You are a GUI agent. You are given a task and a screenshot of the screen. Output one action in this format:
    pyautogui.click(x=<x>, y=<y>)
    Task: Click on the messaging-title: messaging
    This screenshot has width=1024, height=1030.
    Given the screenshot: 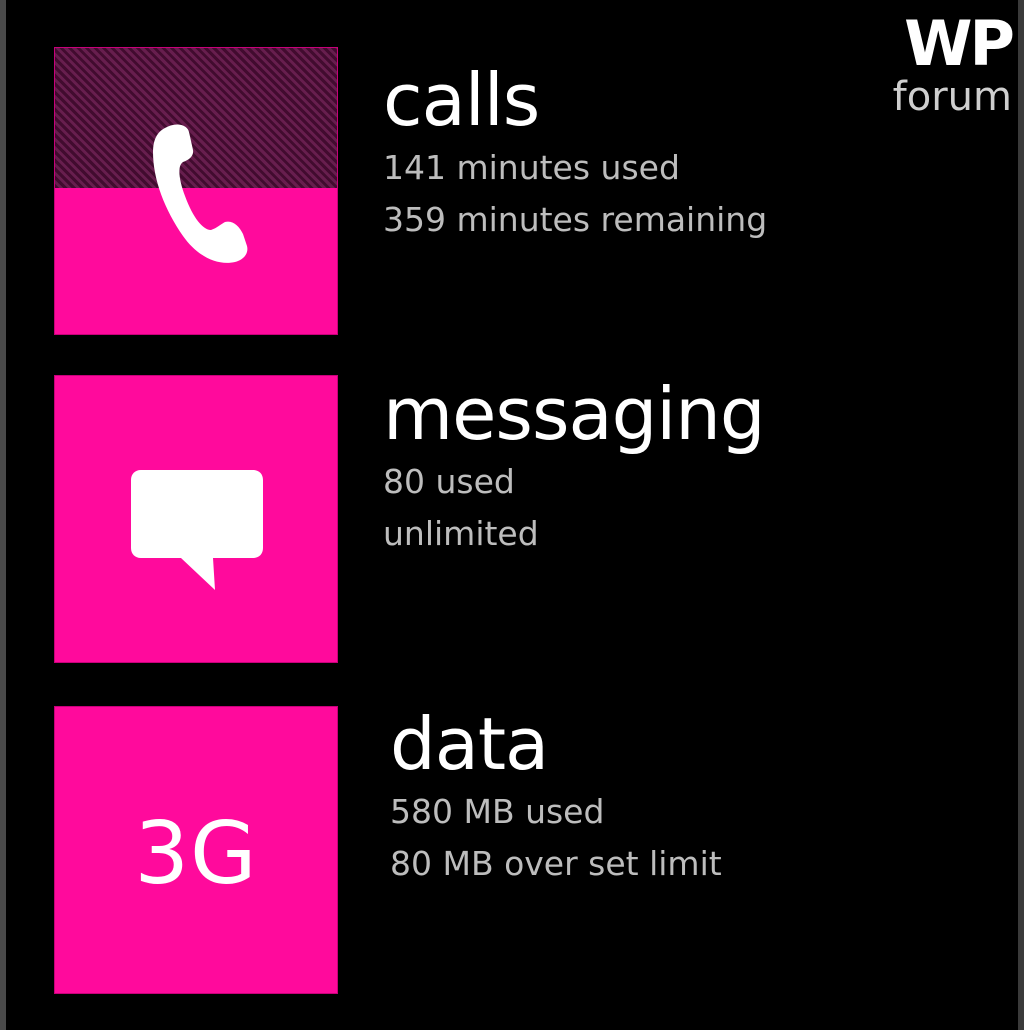 What is the action you would take?
    pyautogui.click(x=574, y=414)
    